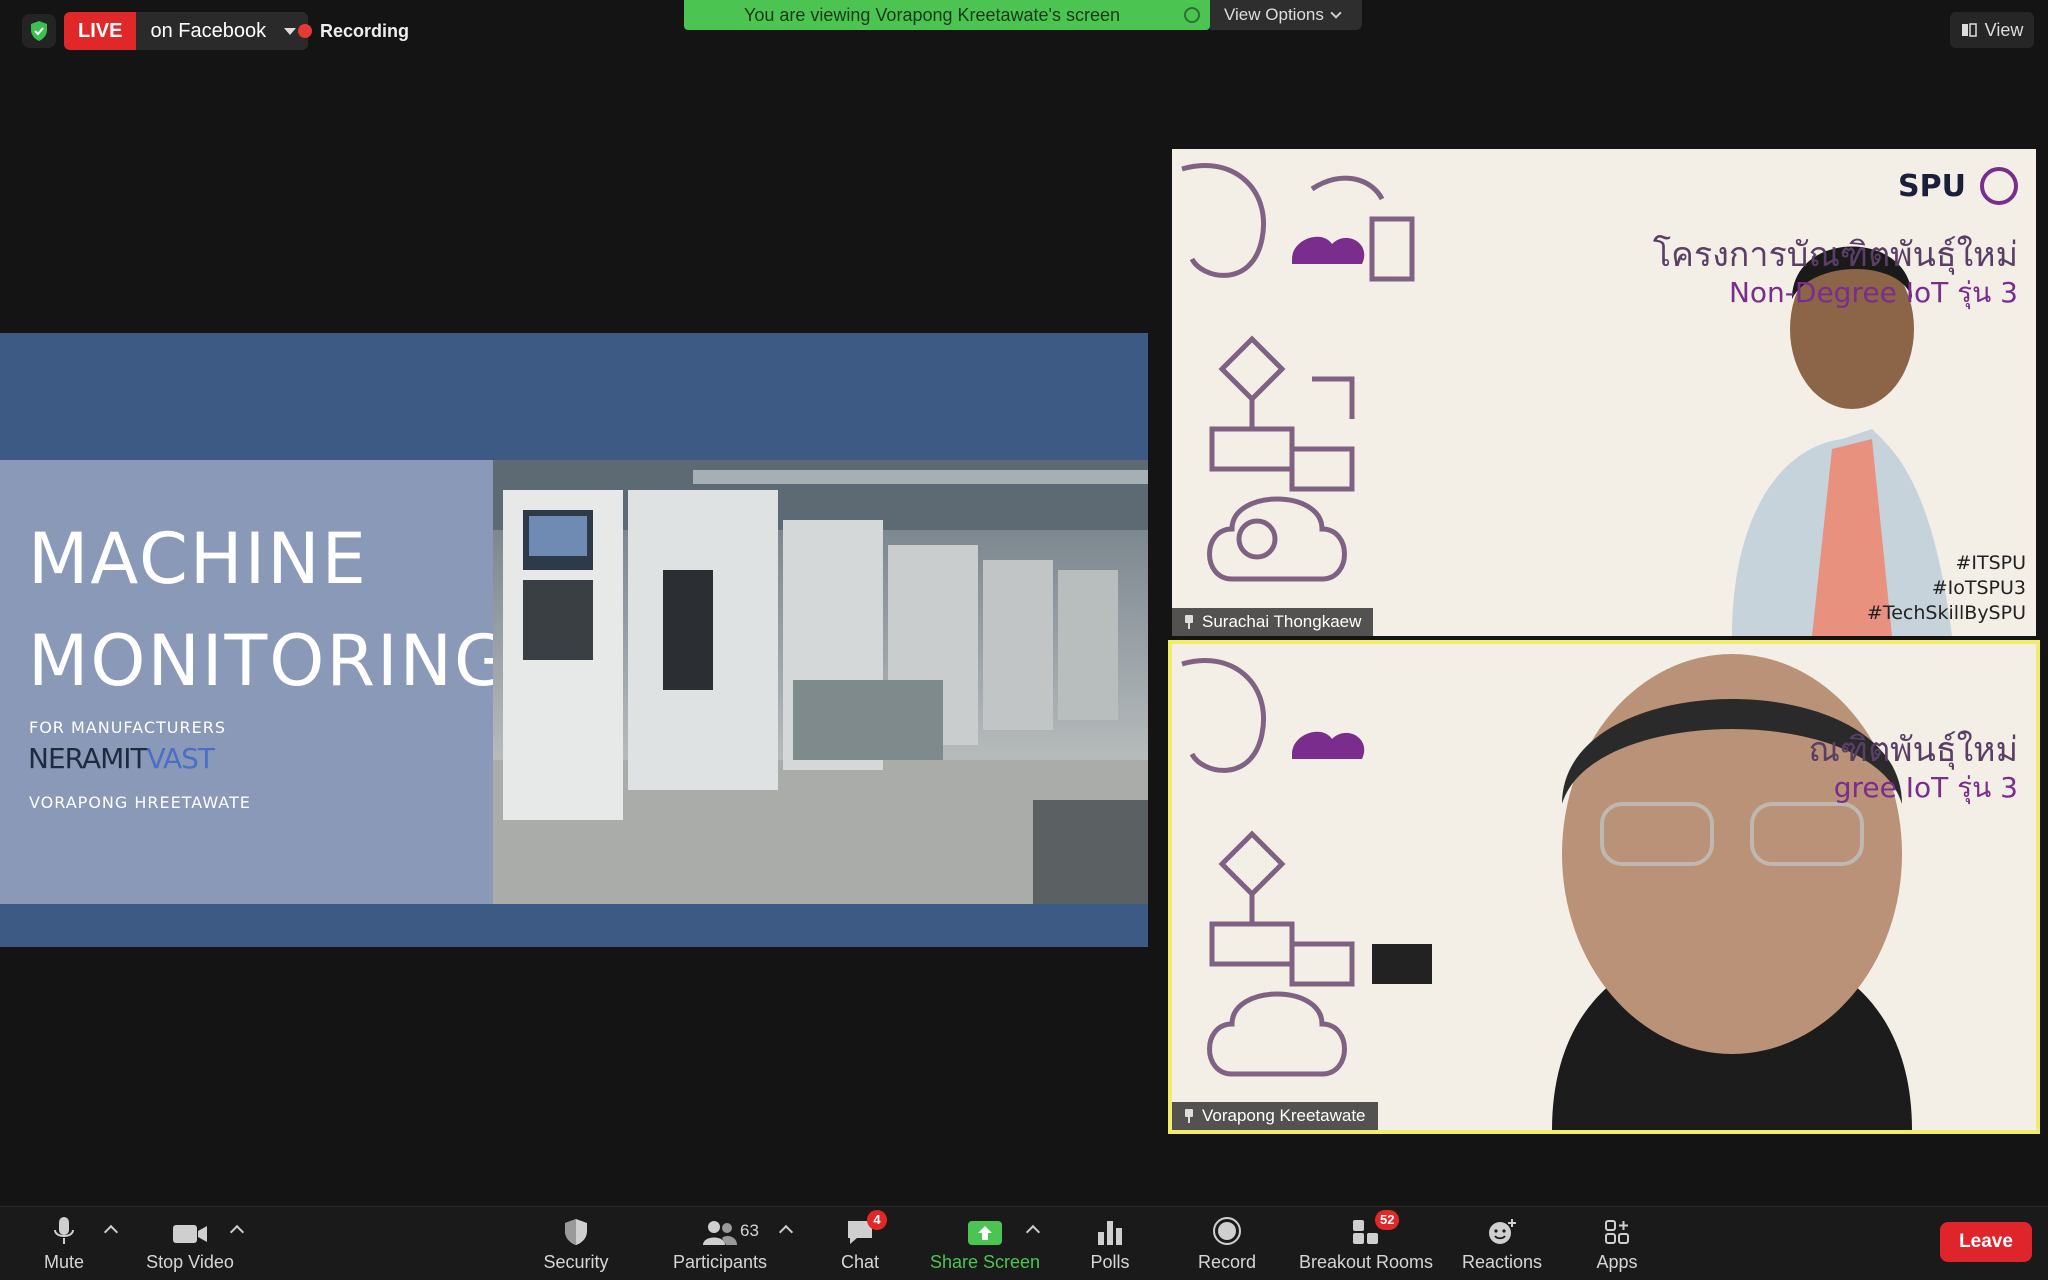 The image size is (2048, 1280). I want to click on smiley-plus-icon, so click(1502, 1231).